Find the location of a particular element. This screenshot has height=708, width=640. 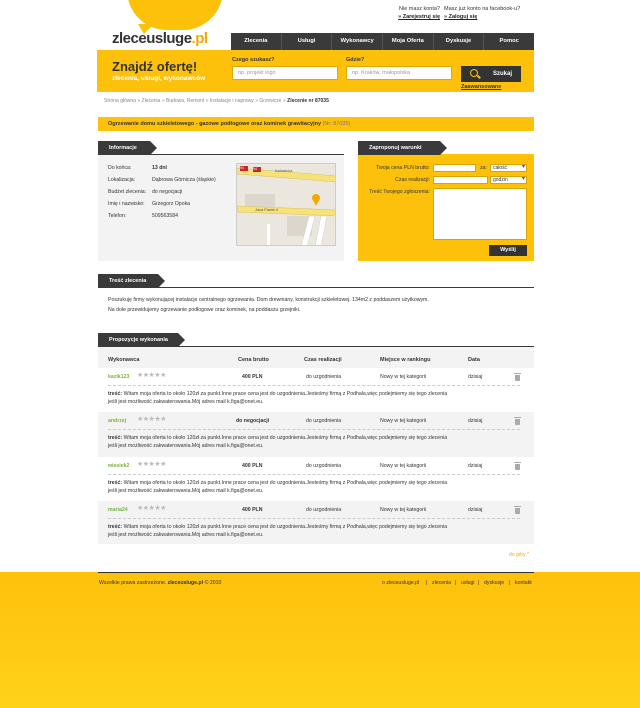

time-unit-select: godzin is located at coordinates (508, 180).